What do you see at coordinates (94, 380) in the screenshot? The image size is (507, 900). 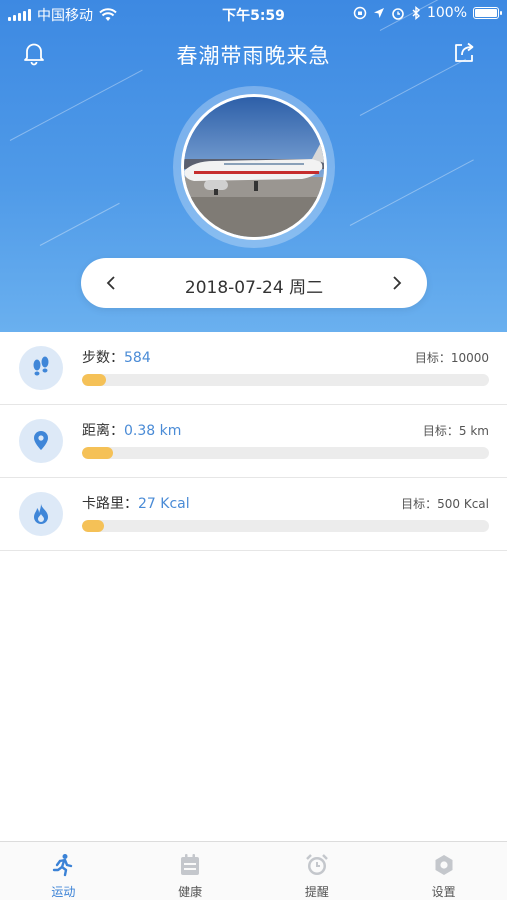 I see `steps-progress-fill` at bounding box center [94, 380].